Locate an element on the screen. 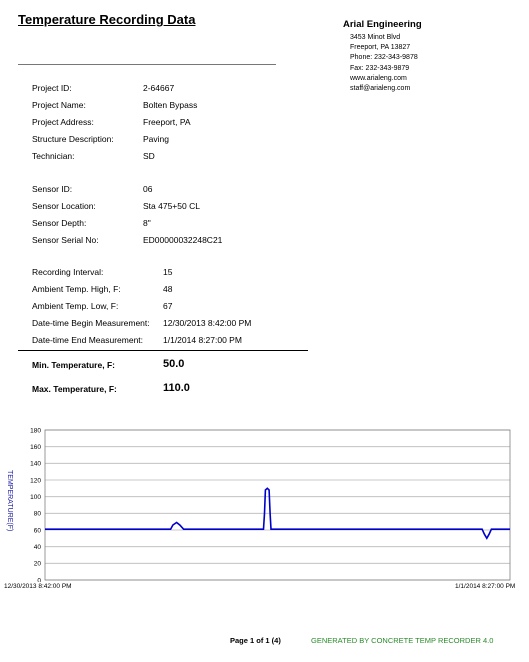  y-tick-label: 100 is located at coordinates (35, 497).